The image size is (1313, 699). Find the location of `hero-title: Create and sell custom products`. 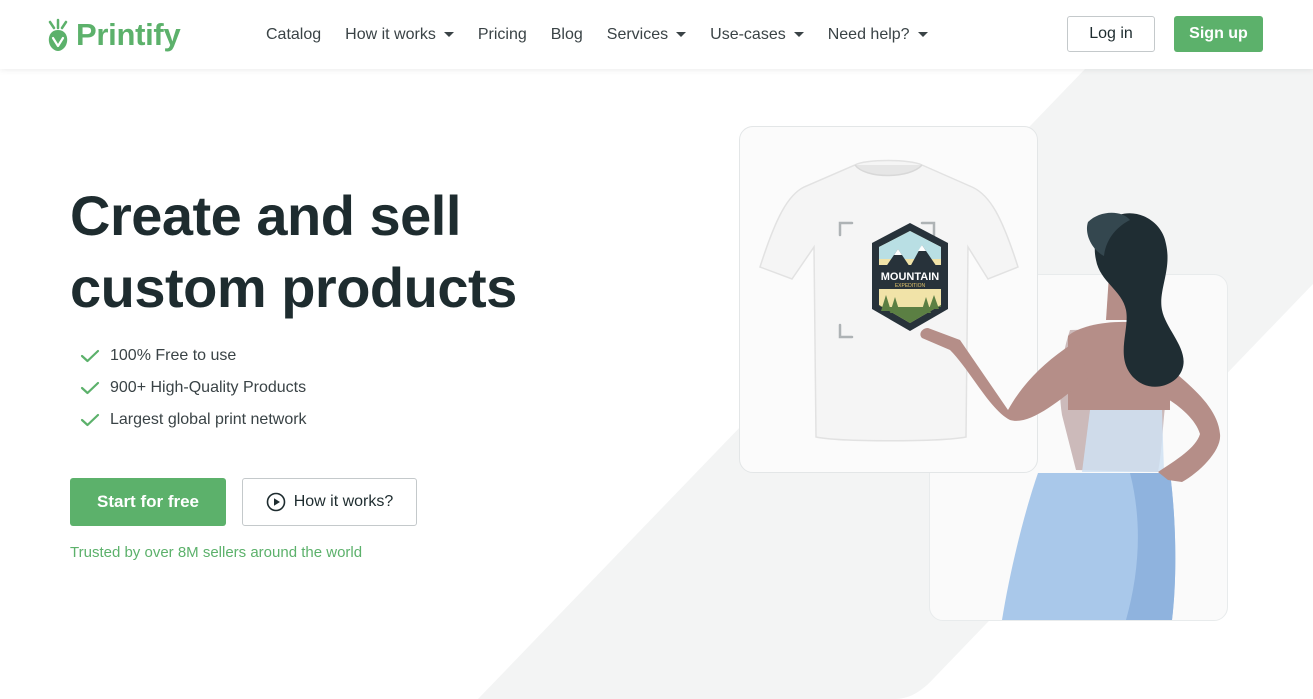

hero-title: Create and sell custom products is located at coordinates (350, 252).